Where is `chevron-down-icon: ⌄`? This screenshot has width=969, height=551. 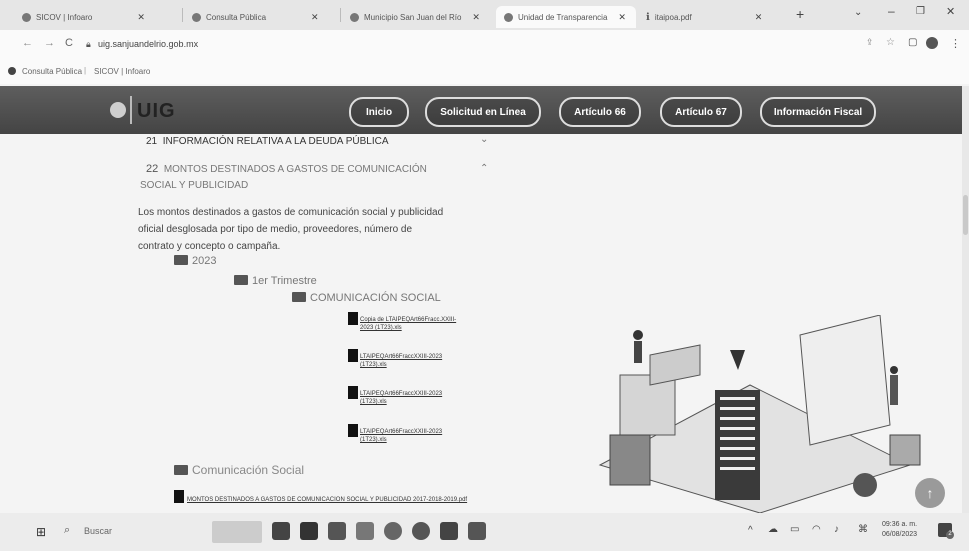
chevron-down-icon: ⌄ is located at coordinates (484, 139).